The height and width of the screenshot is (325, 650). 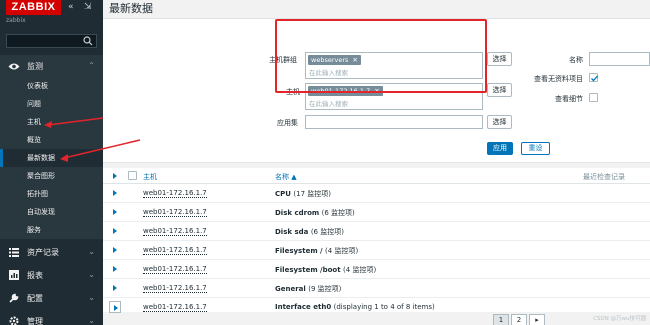 I want to click on name-label: 名称, so click(x=576, y=60).